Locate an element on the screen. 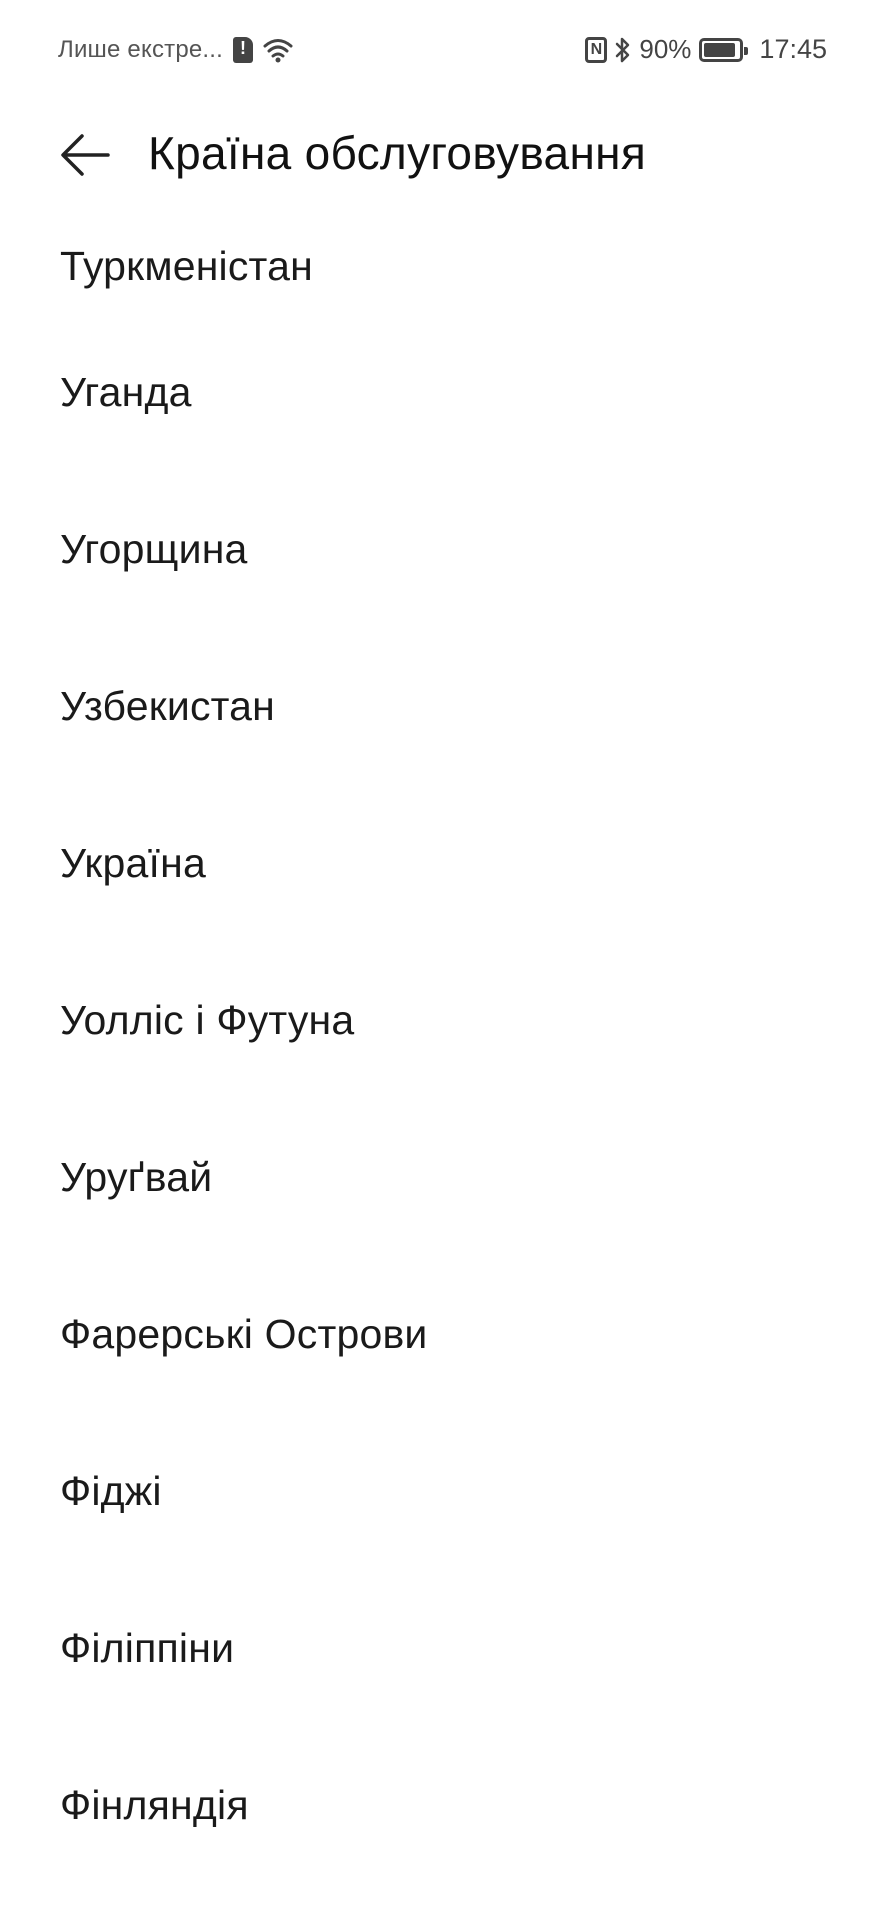  app-header: Країна обслуговування is located at coordinates (443, 155).